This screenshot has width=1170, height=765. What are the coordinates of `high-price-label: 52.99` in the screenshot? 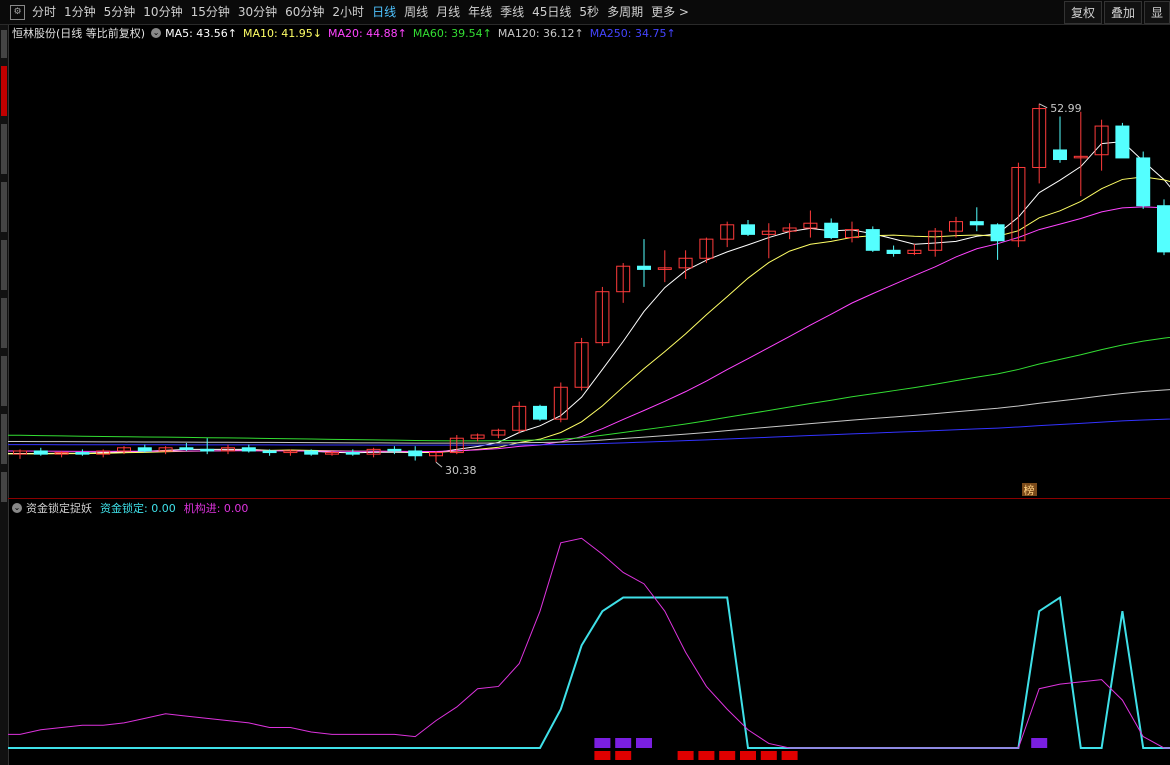 It's located at (1066, 108).